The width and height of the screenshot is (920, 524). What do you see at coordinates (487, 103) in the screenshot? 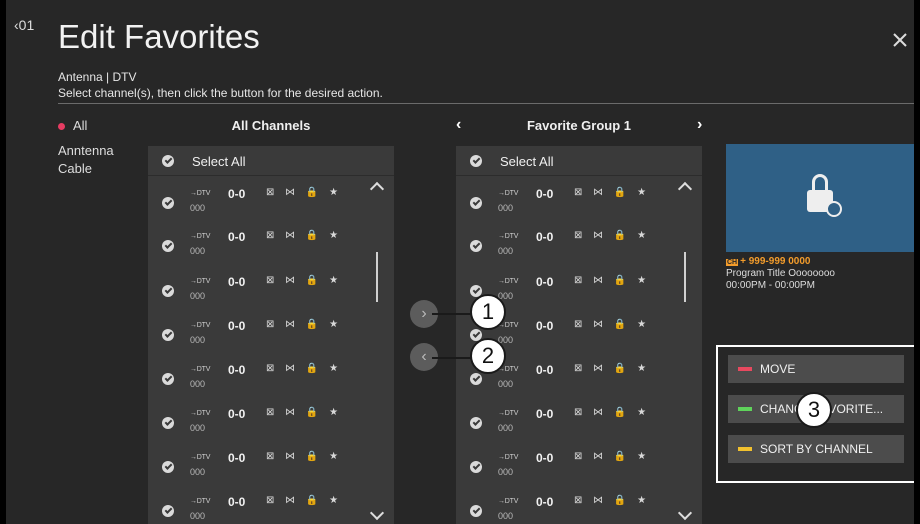
I see `header-divider` at bounding box center [487, 103].